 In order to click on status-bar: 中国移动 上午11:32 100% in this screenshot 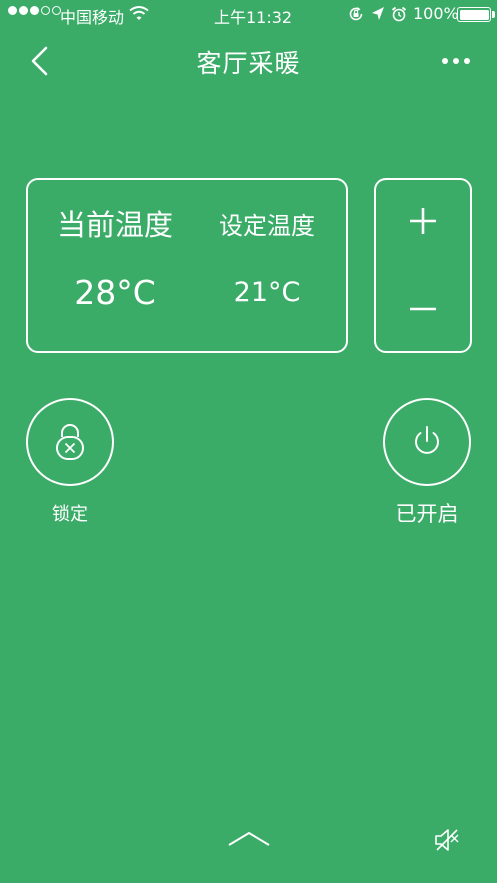, I will do `click(248, 14)`.